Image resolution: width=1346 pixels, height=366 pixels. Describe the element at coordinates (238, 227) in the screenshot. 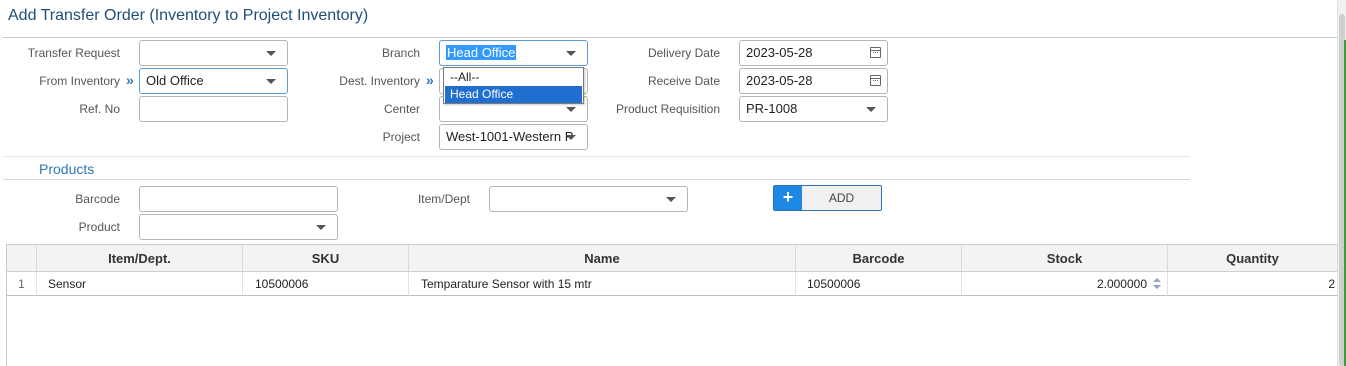

I see `product-select` at that location.